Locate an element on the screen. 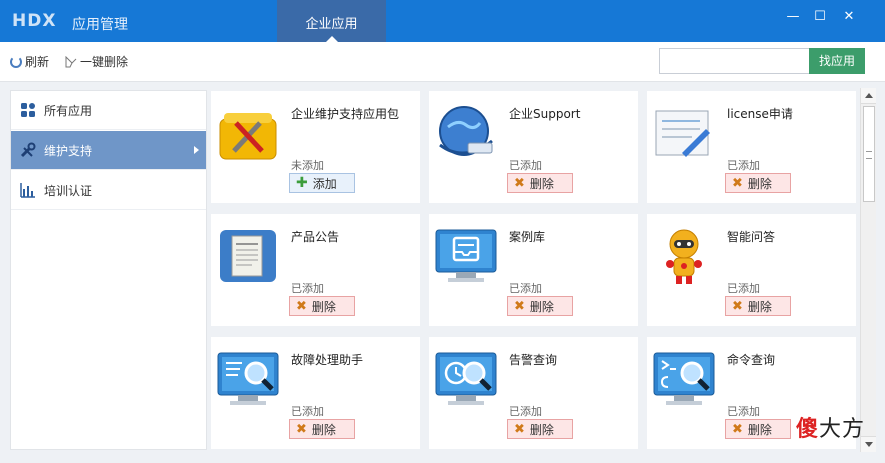 This screenshot has width=885, height=463. watermark: 傻大方 is located at coordinates (830, 427).